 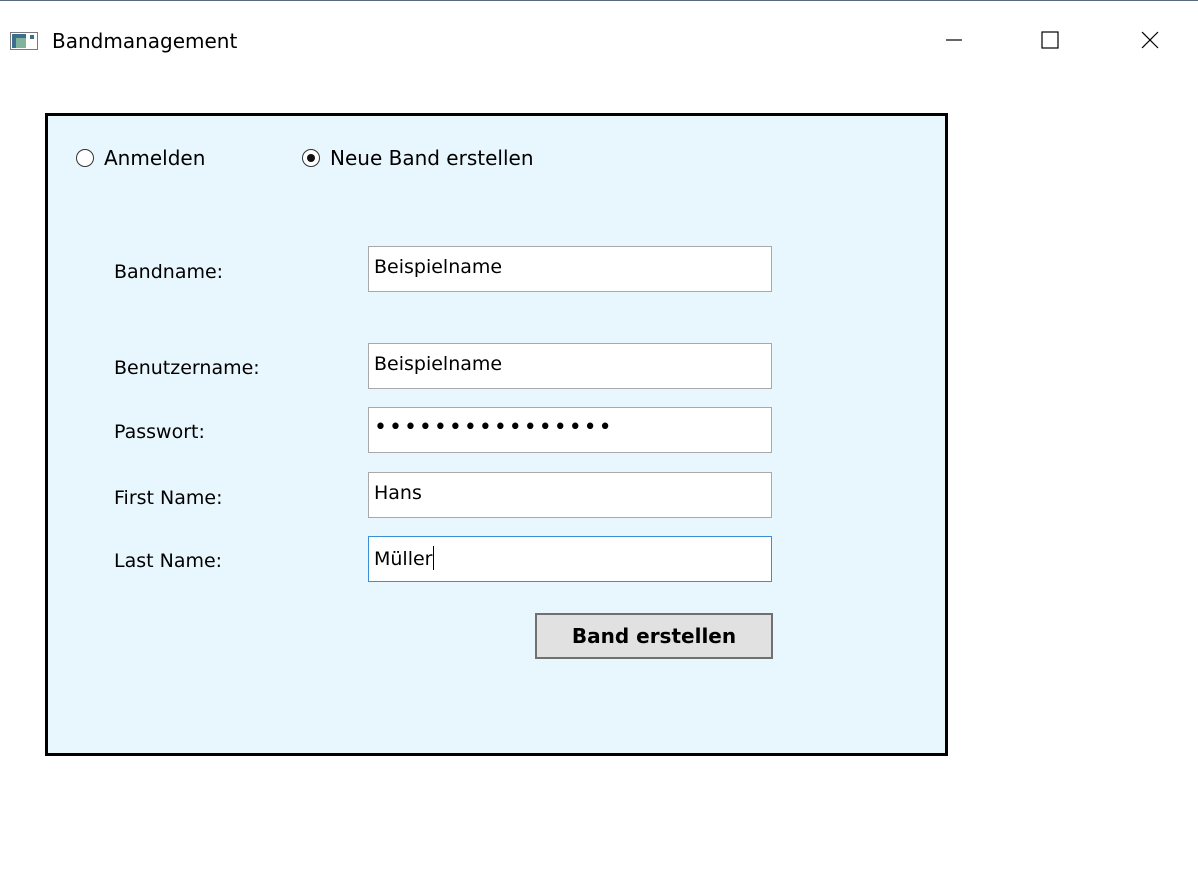 I want to click on close-icon, so click(x=1150, y=40).